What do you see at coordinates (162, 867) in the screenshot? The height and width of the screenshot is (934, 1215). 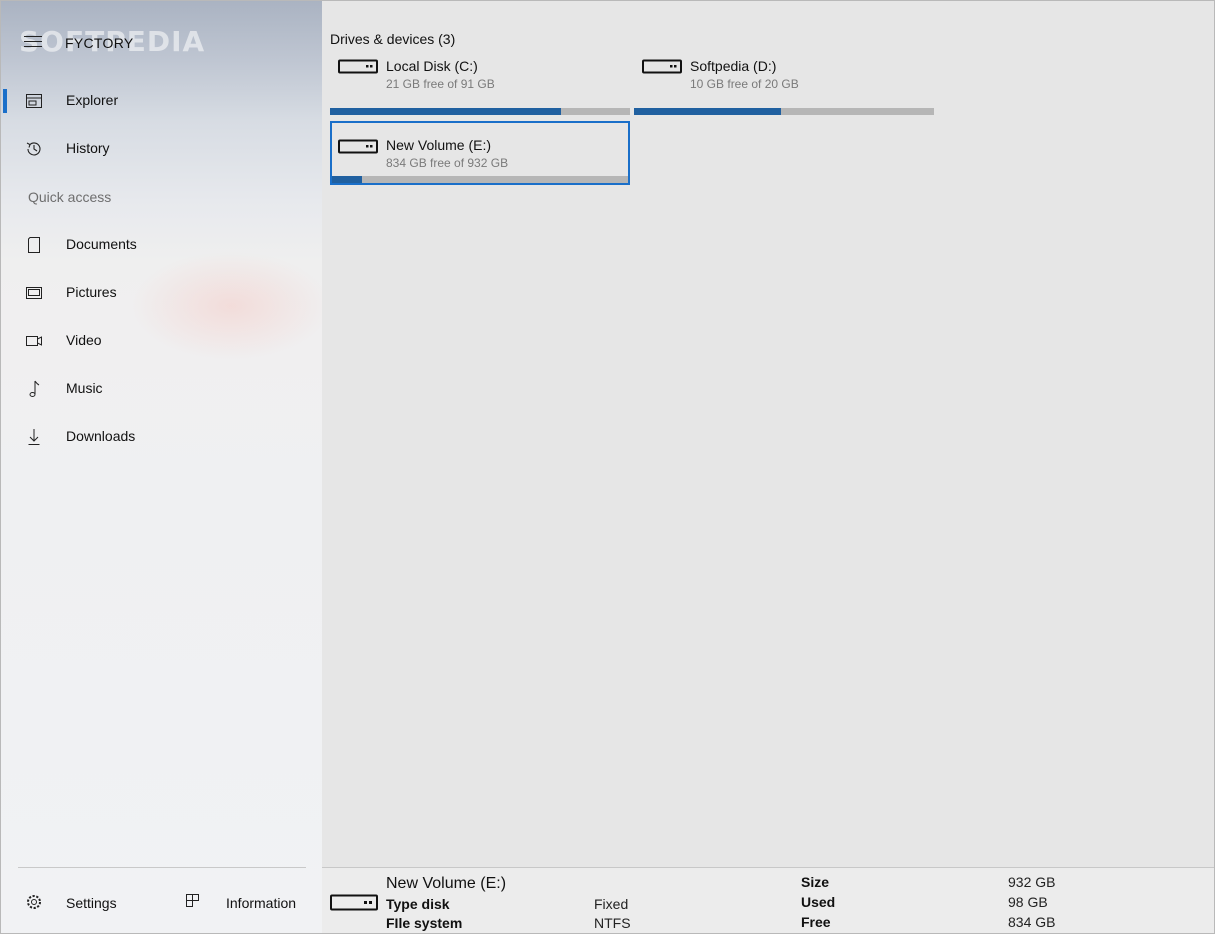 I see `sidebar-divider` at bounding box center [162, 867].